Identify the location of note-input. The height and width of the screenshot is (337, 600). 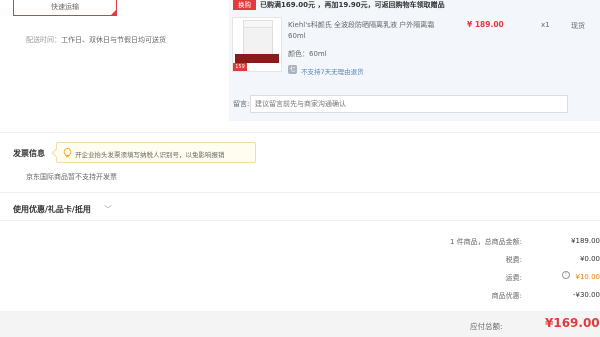
(409, 104).